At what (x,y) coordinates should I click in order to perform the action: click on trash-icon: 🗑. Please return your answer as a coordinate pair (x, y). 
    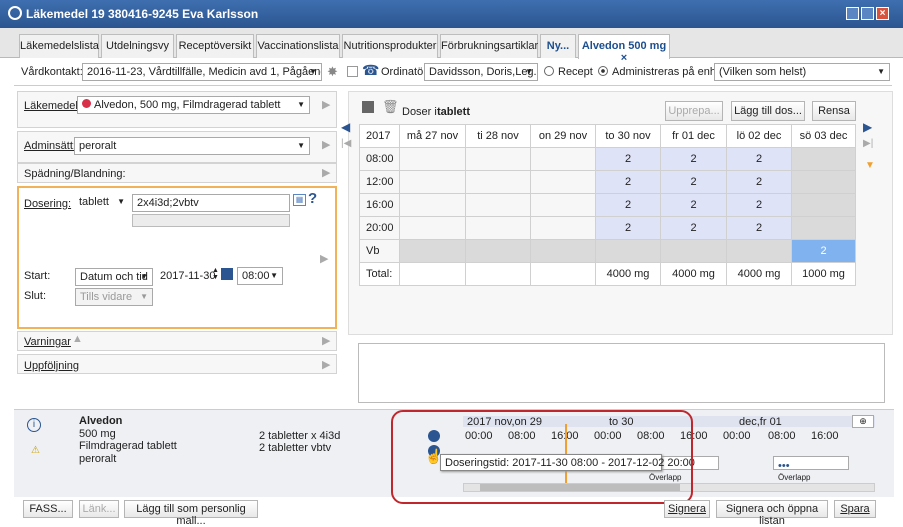
    Looking at the image, I should click on (390, 107).